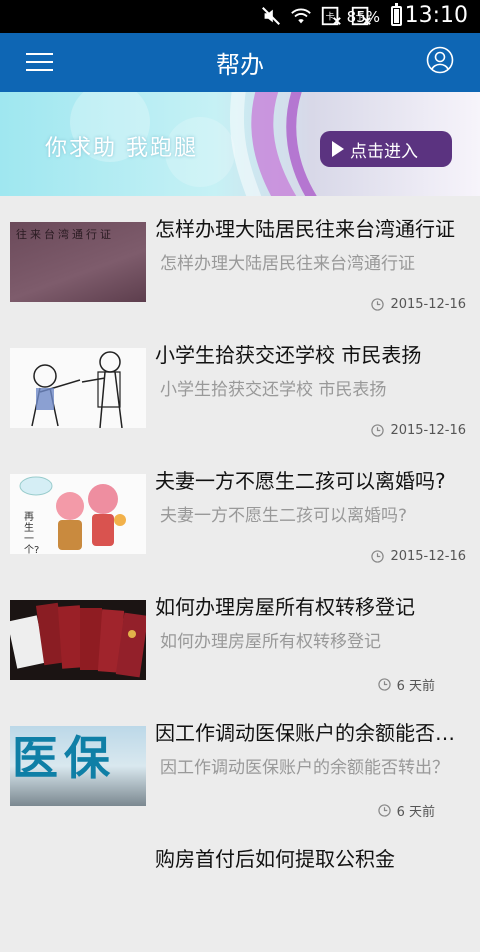 Image resolution: width=480 pixels, height=952 pixels. Describe the element at coordinates (304, 768) in the screenshot. I see `article-summary: 因工作调动医保账户的余额能否转出？` at that location.